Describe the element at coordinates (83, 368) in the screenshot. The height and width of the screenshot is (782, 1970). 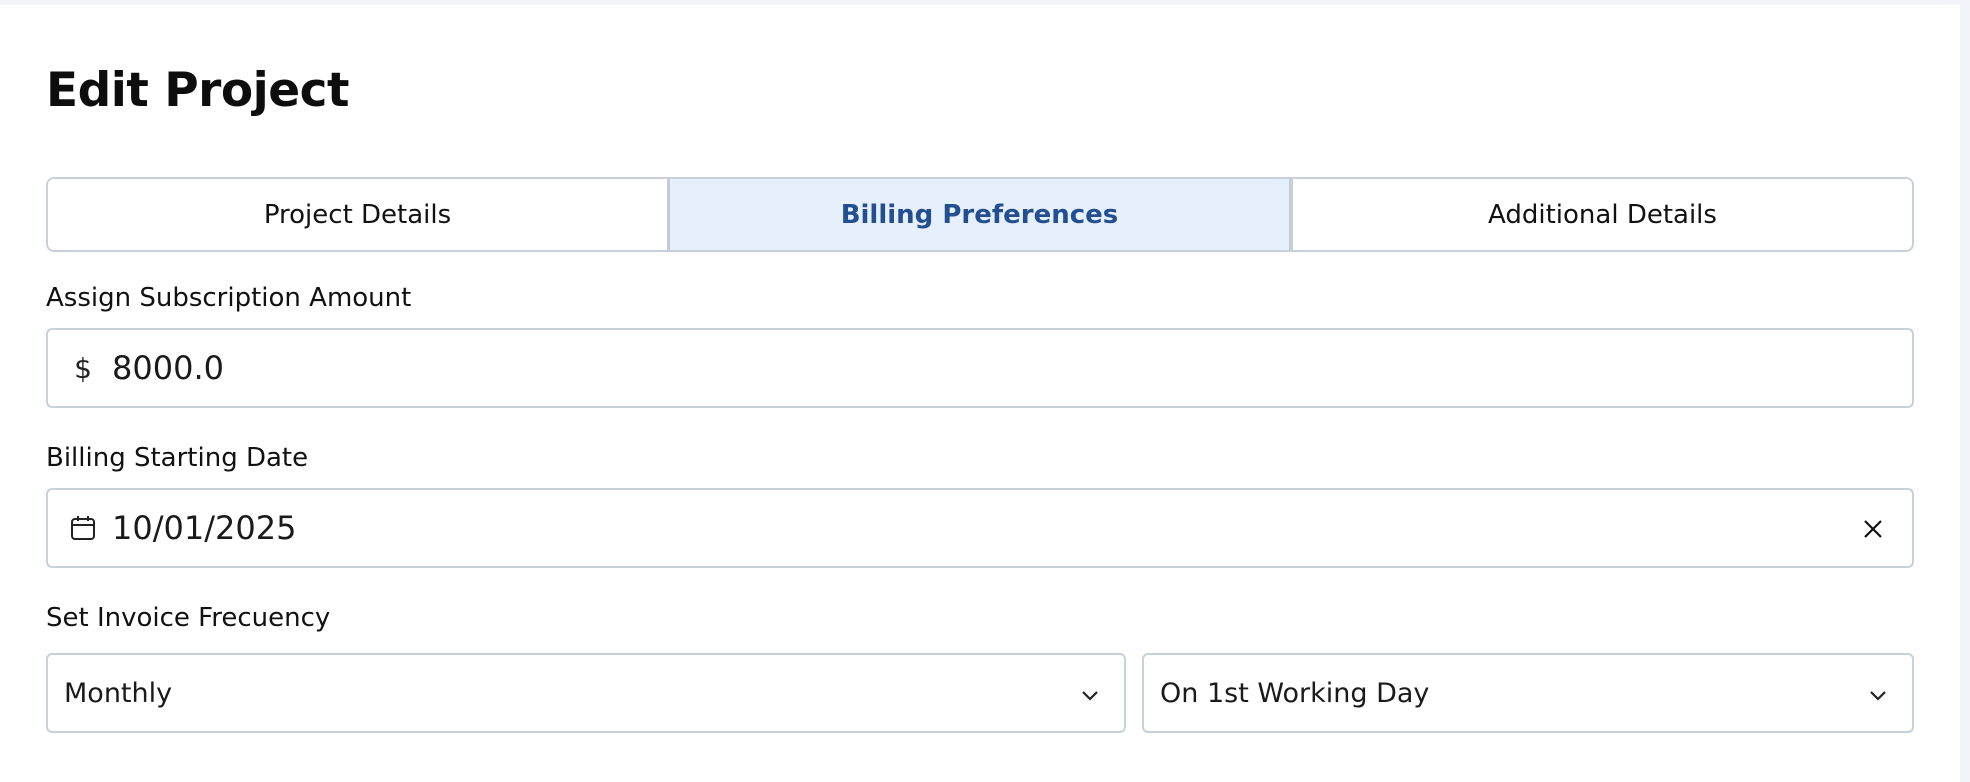
I see `currency-prefix: $` at that location.